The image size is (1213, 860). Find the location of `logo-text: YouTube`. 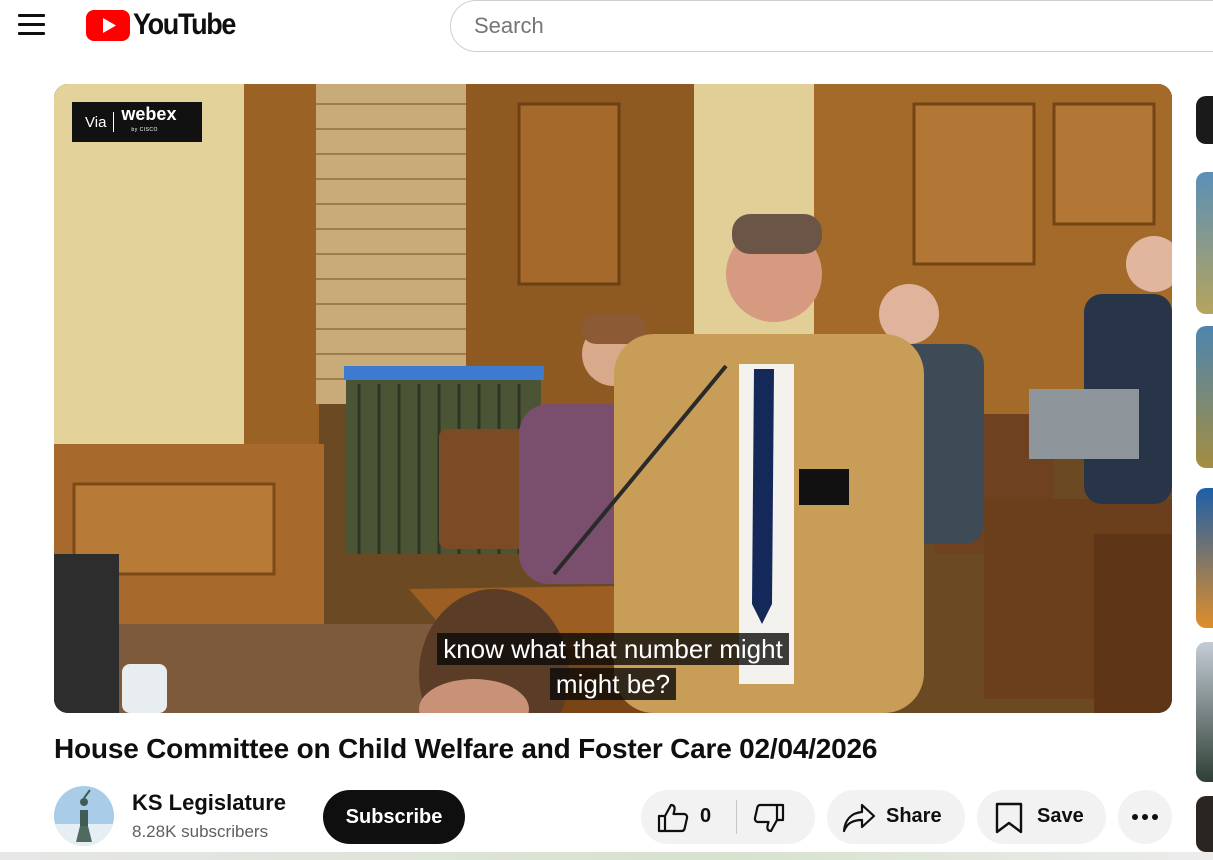

logo-text: YouTube is located at coordinates (184, 24).